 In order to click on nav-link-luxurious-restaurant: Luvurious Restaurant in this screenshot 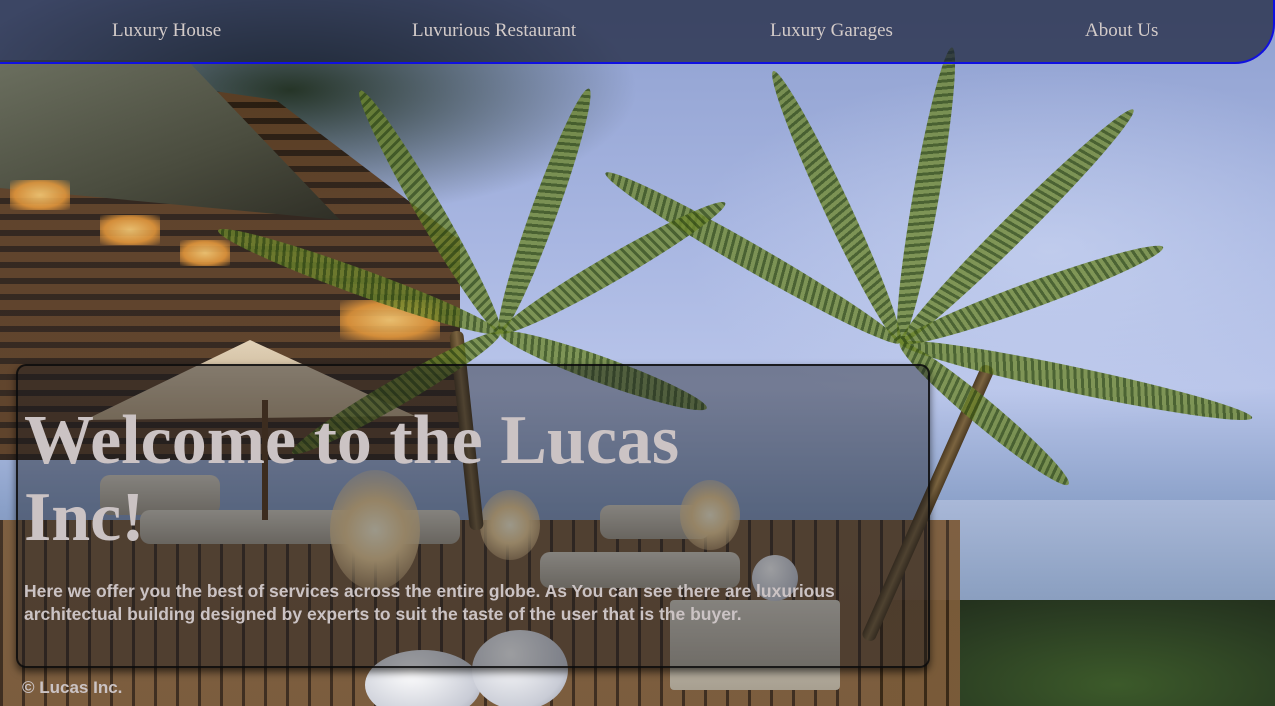, I will do `click(494, 31)`.